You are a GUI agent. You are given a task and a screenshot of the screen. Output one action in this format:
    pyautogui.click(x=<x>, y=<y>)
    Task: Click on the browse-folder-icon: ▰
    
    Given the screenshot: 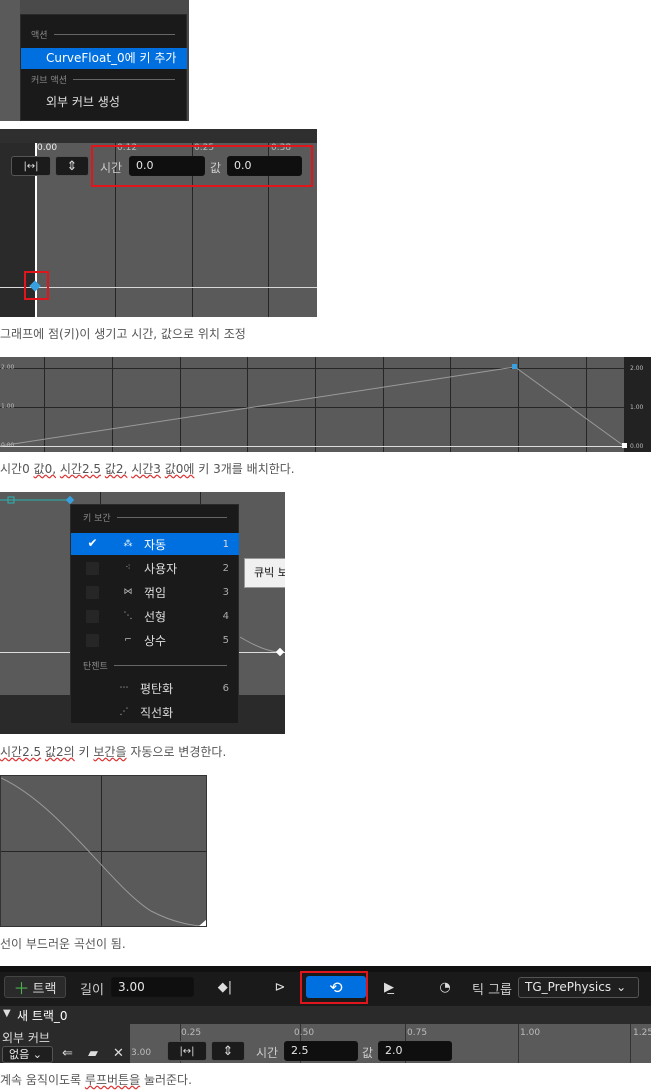 What is the action you would take?
    pyautogui.click(x=93, y=1053)
    